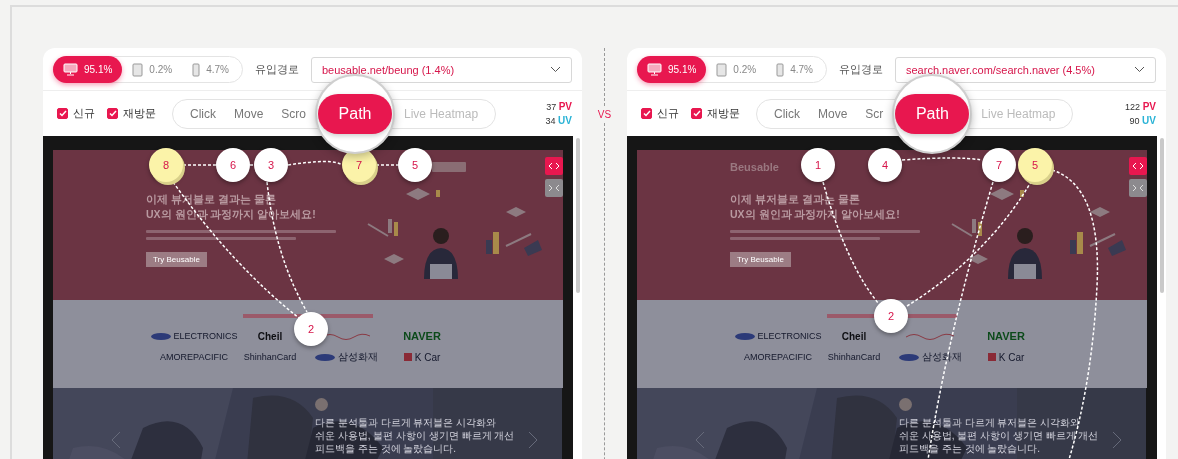 The width and height of the screenshot is (1178, 459). Describe the element at coordinates (166, 165) in the screenshot. I see `path-node: 8` at that location.